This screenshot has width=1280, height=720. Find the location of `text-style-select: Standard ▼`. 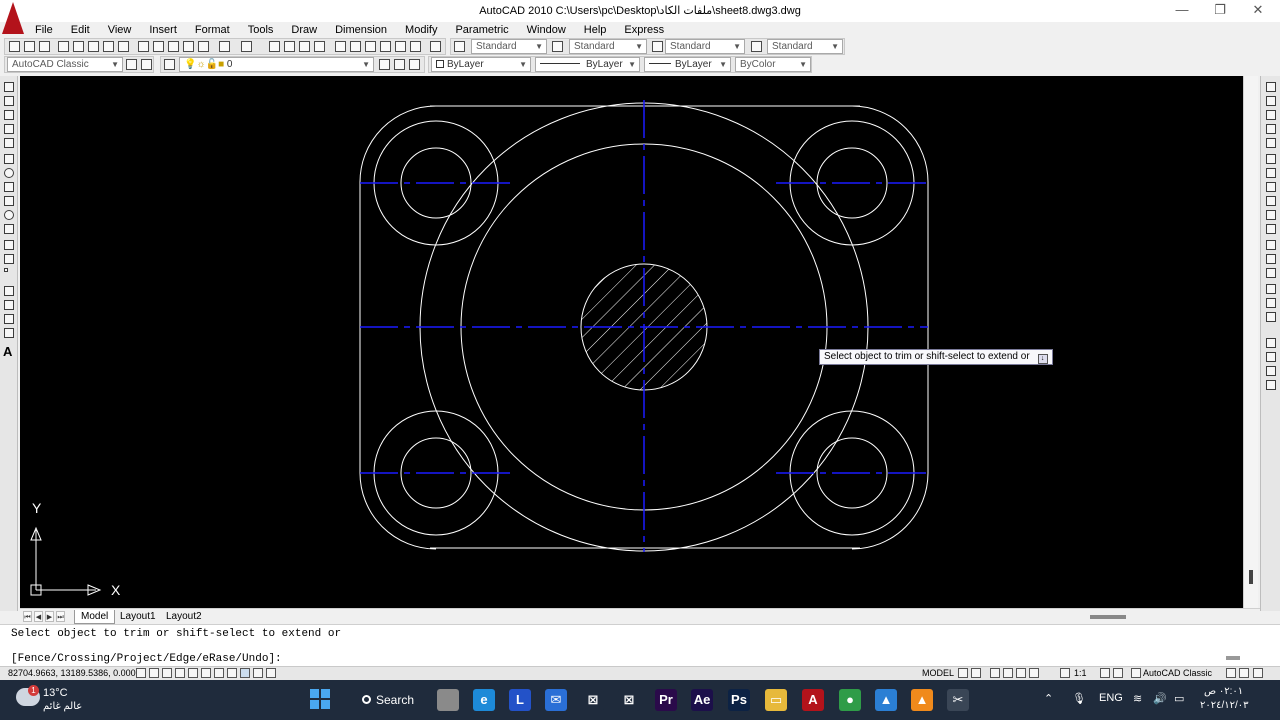

text-style-select: Standard ▼ is located at coordinates (509, 46).